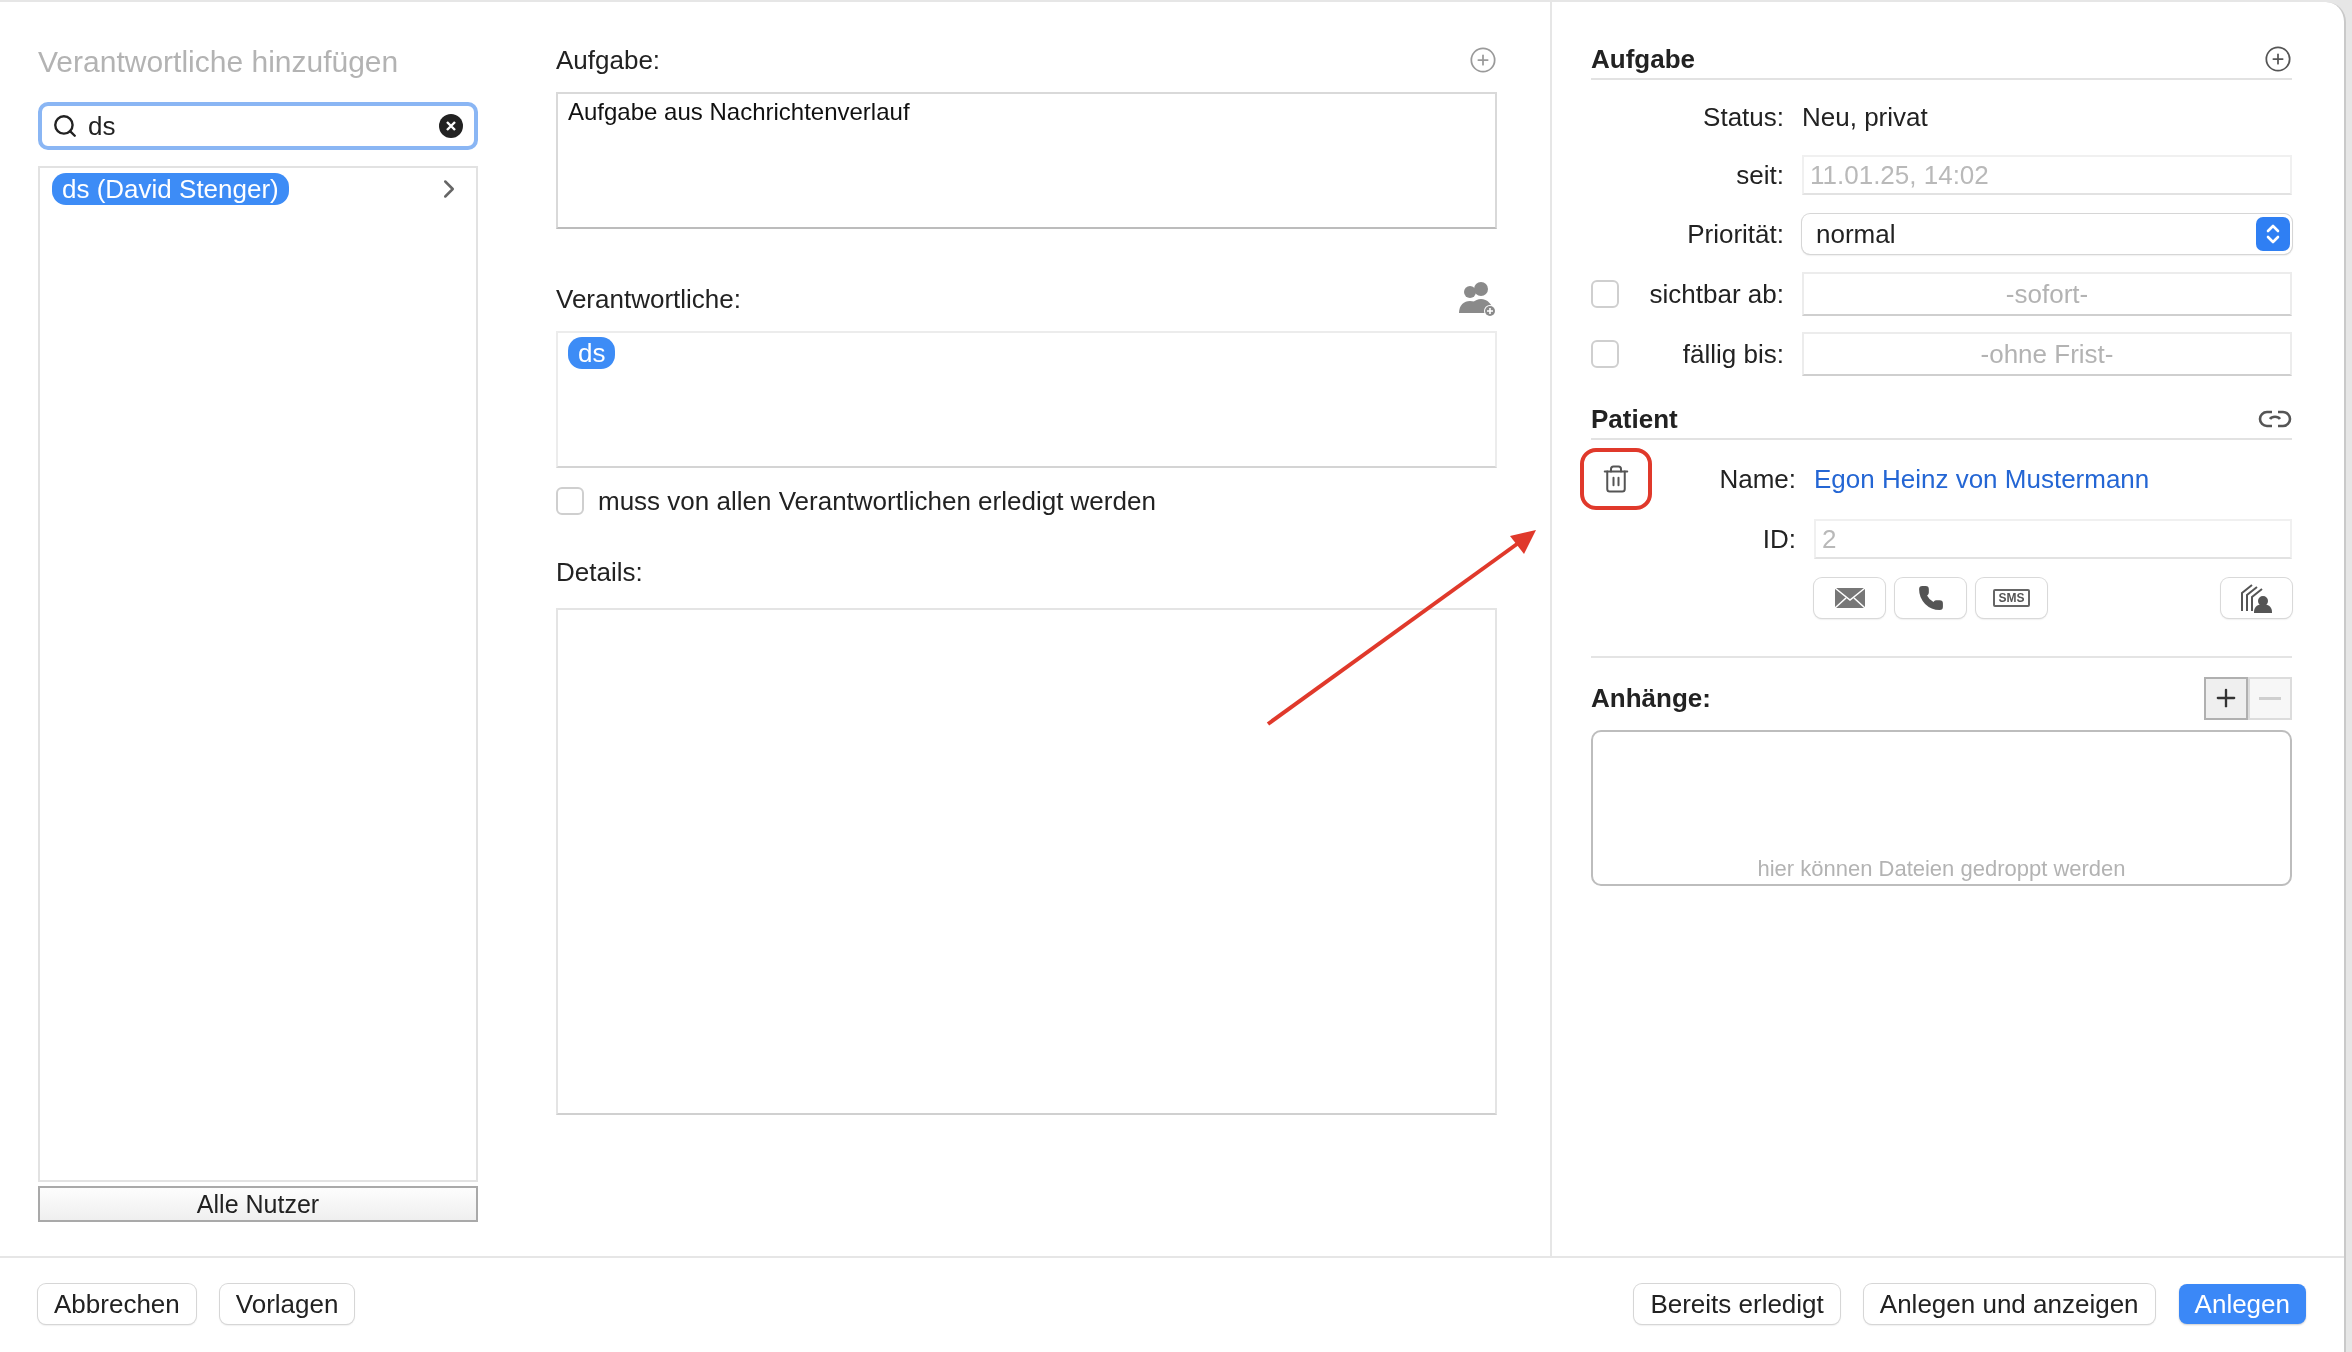 This screenshot has width=2352, height=1352. Describe the element at coordinates (1743, 117) in the screenshot. I see `field-label: Status:` at that location.